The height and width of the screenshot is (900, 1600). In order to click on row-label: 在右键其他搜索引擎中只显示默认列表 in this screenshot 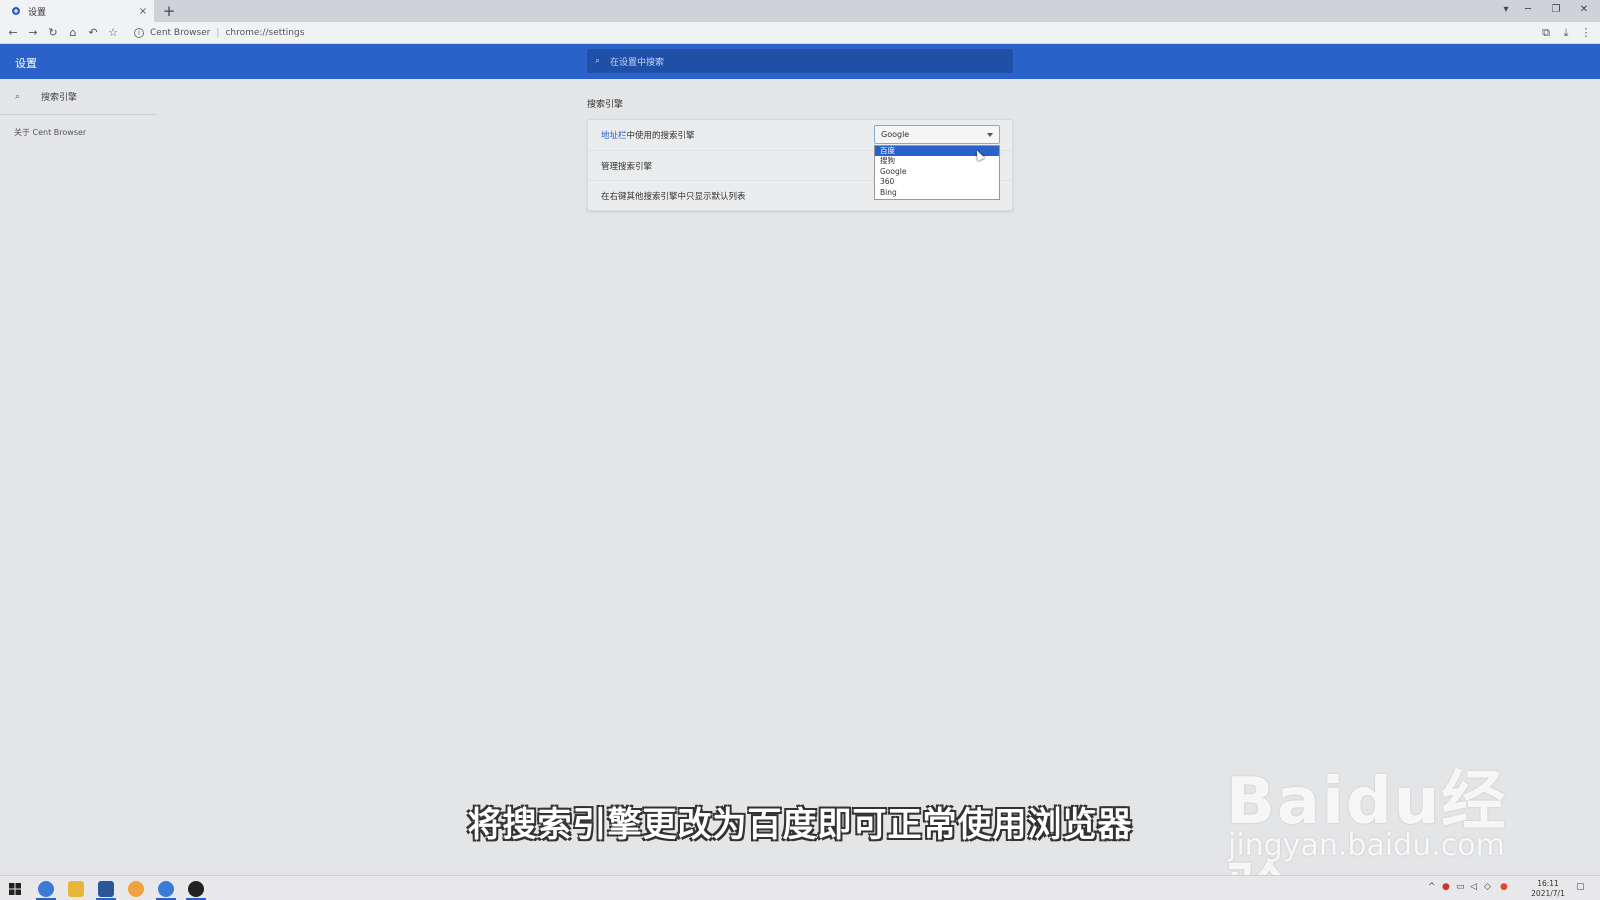, I will do `click(673, 196)`.